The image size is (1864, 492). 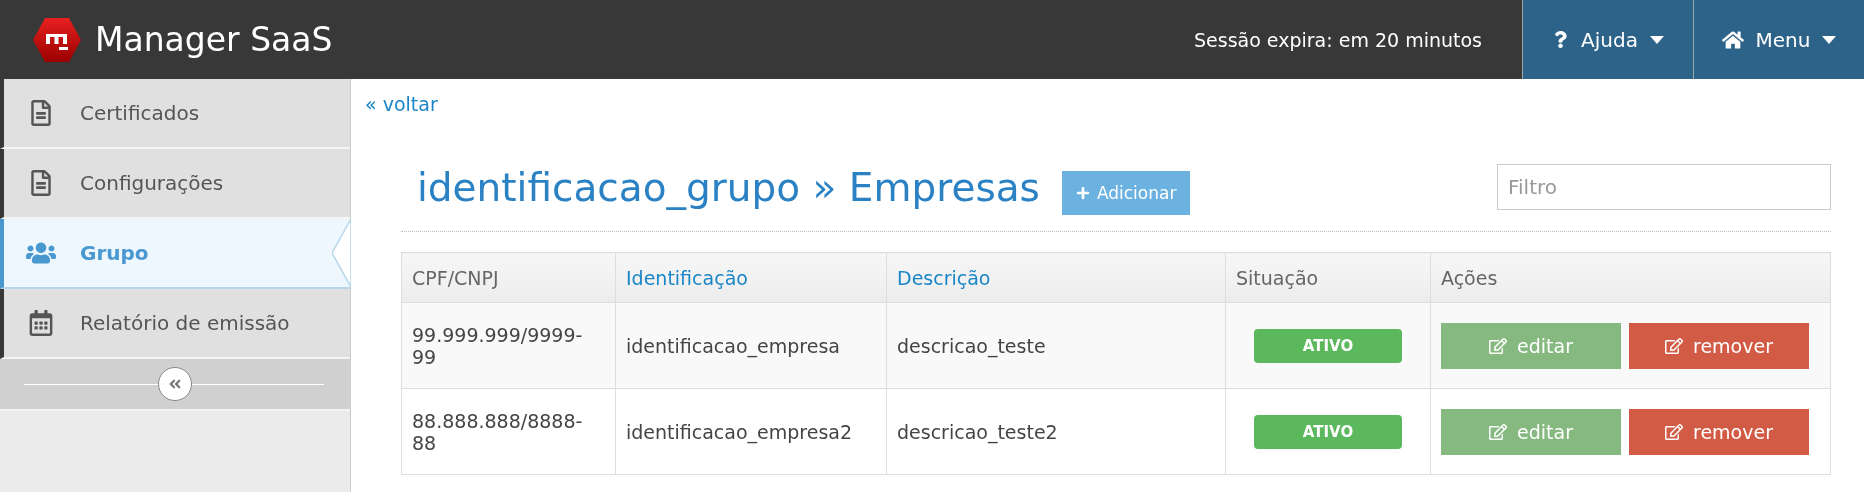 What do you see at coordinates (751, 431) in the screenshot?
I see `table-cell: identificacao_empresa2` at bounding box center [751, 431].